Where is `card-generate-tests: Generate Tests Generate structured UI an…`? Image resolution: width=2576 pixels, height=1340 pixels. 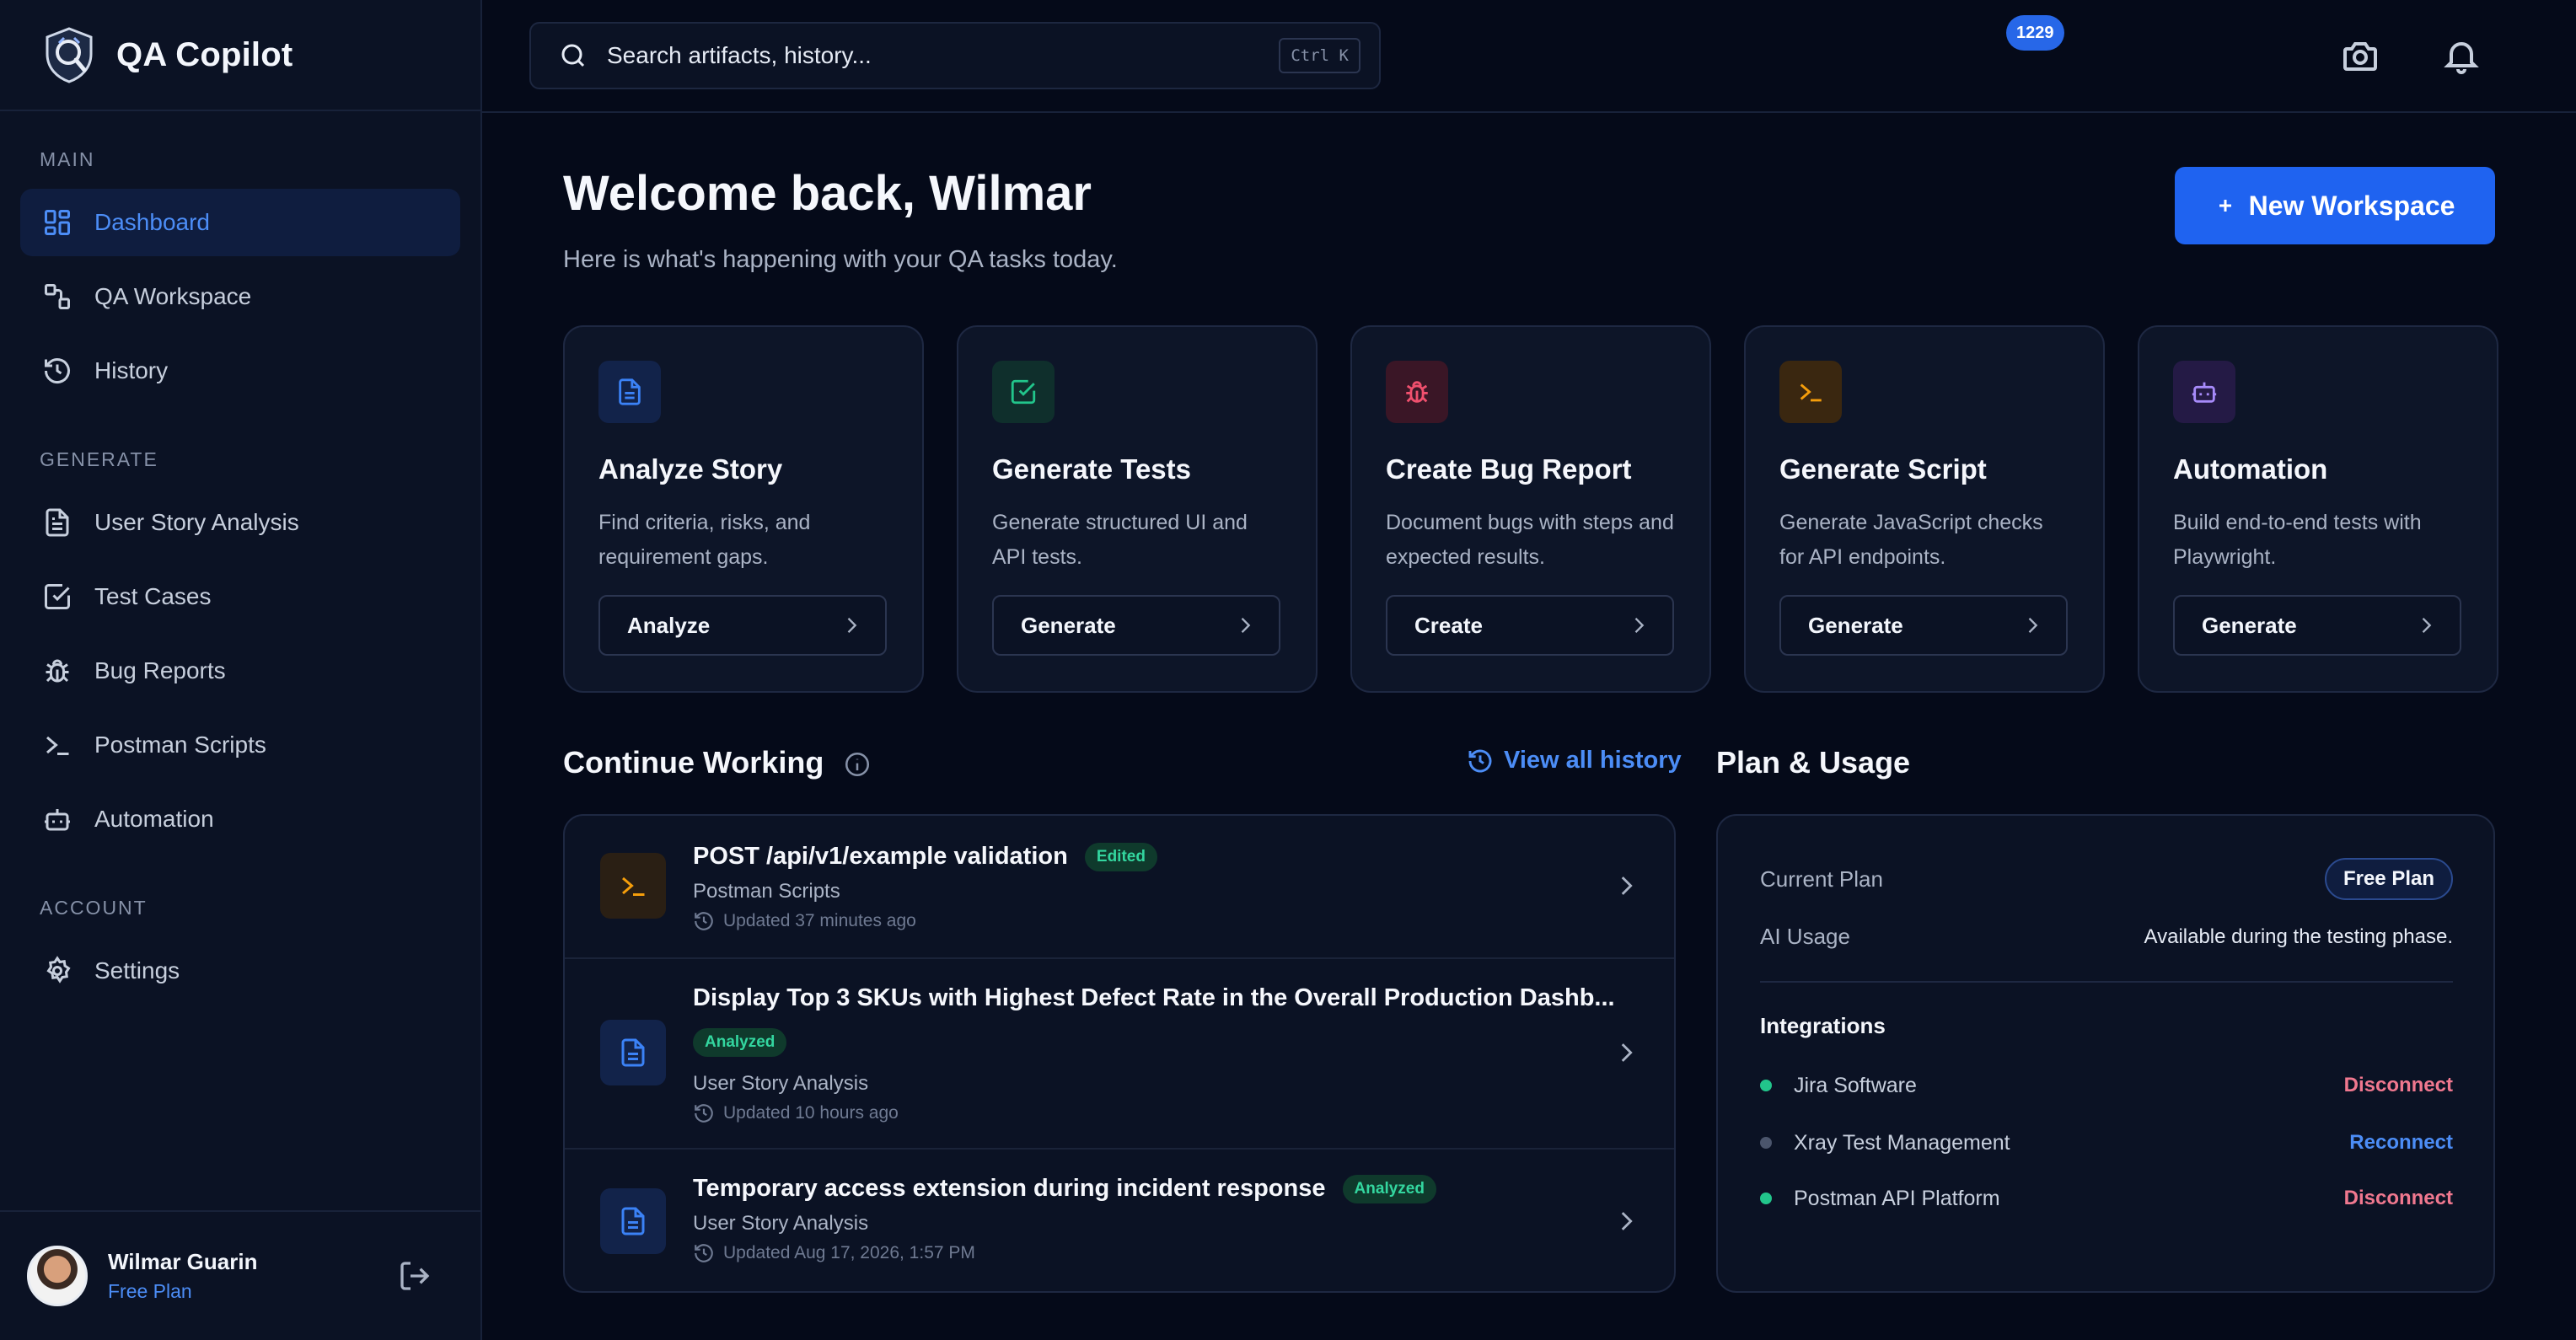 card-generate-tests: Generate Tests Generate structured UI an… is located at coordinates (1137, 509).